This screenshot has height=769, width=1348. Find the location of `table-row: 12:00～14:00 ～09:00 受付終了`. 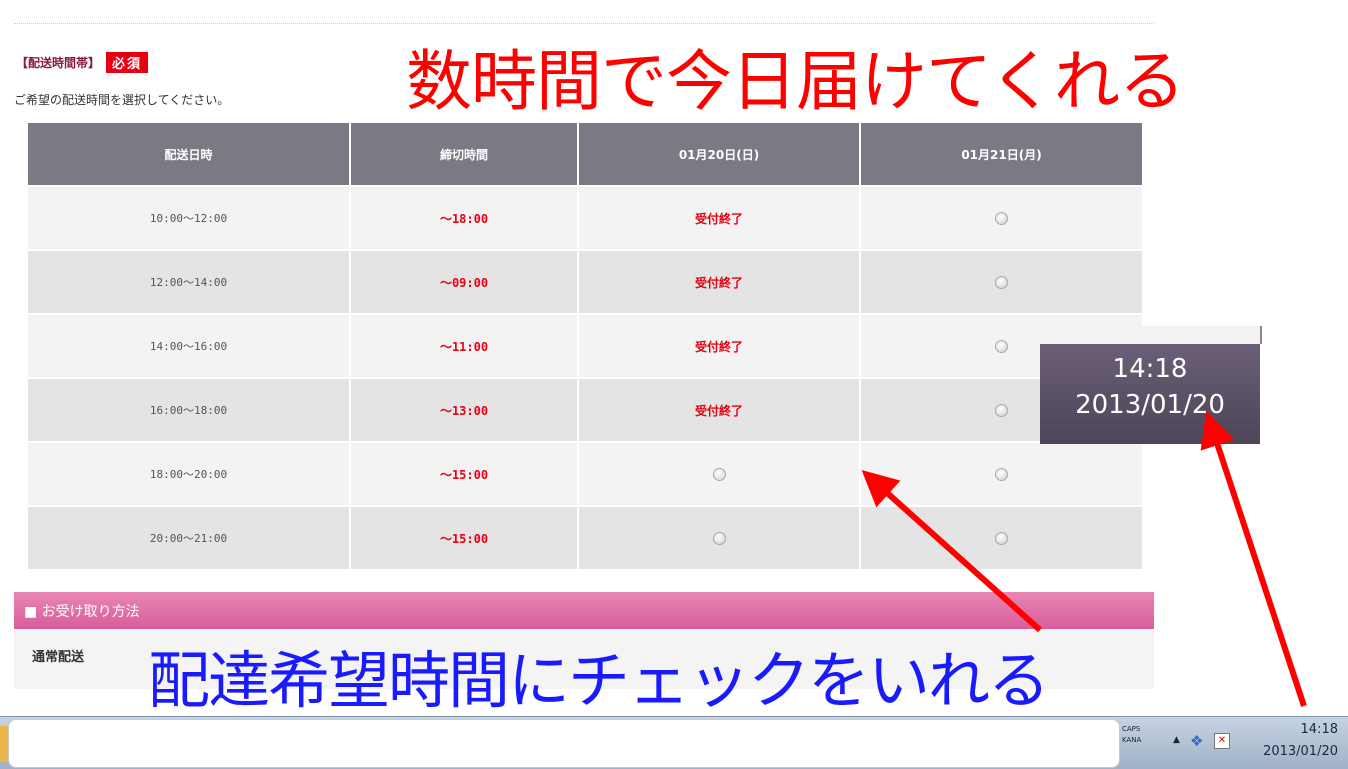

table-row: 12:00～14:00 ～09:00 受付終了 is located at coordinates (585, 281).